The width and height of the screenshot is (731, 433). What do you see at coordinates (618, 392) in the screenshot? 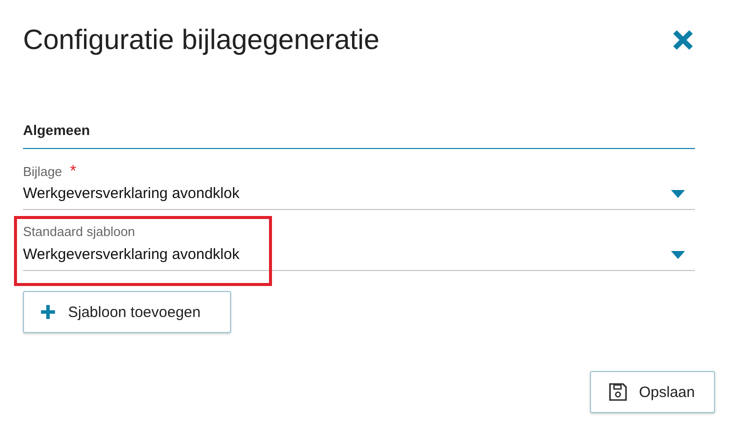
I see `save-icon` at bounding box center [618, 392].